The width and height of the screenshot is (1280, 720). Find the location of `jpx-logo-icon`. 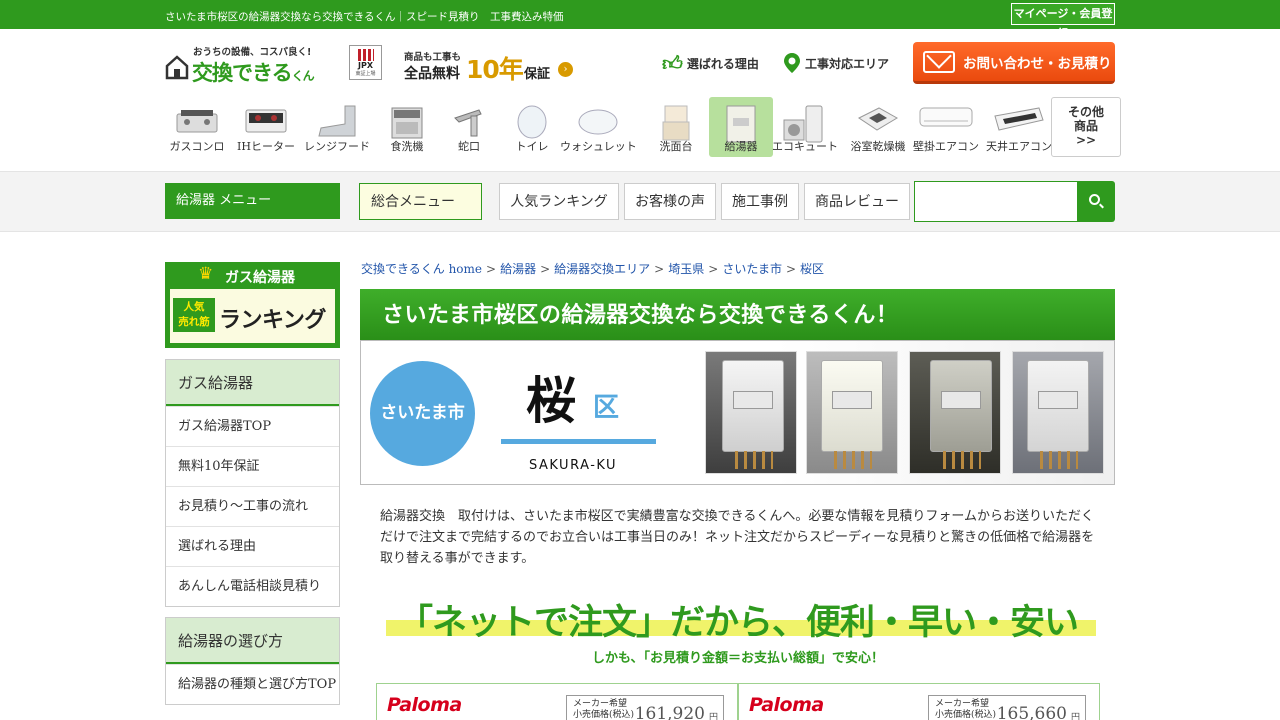

jpx-logo-icon is located at coordinates (365, 55).